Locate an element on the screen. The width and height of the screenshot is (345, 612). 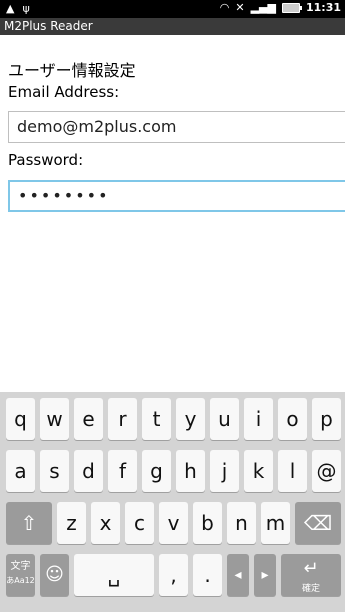
status-bar: ▲ ψ ◠ ✕ ▂▄▆ 11:31 is located at coordinates (172, 9).